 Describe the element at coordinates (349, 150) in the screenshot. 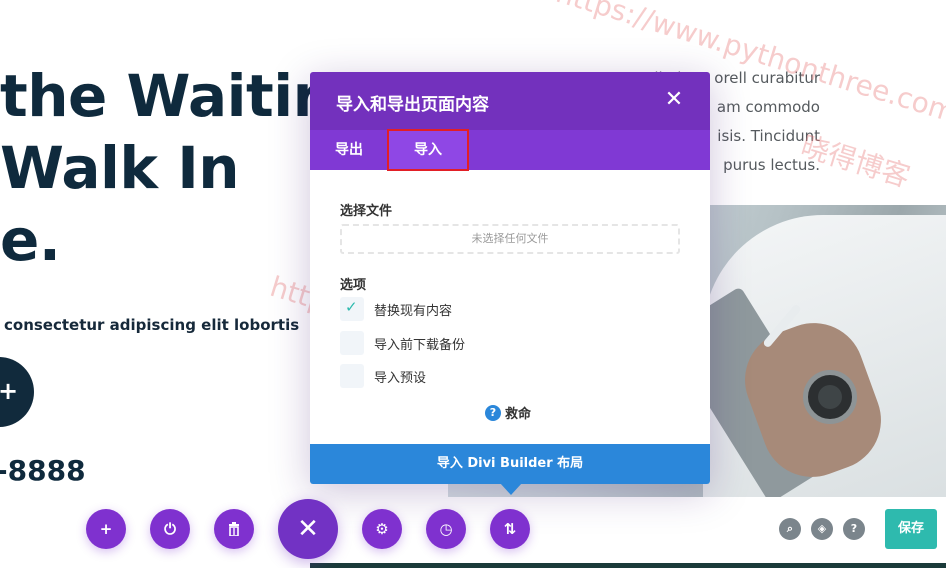

I see `tab-export: 导出` at that location.